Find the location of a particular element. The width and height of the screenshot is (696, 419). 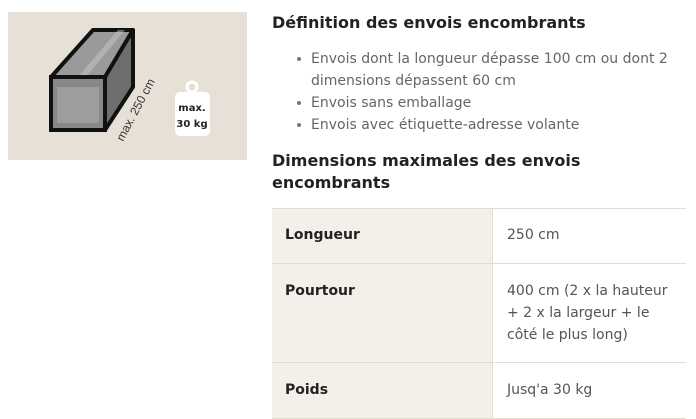

weight-label-line1: max. is located at coordinates (191, 108).